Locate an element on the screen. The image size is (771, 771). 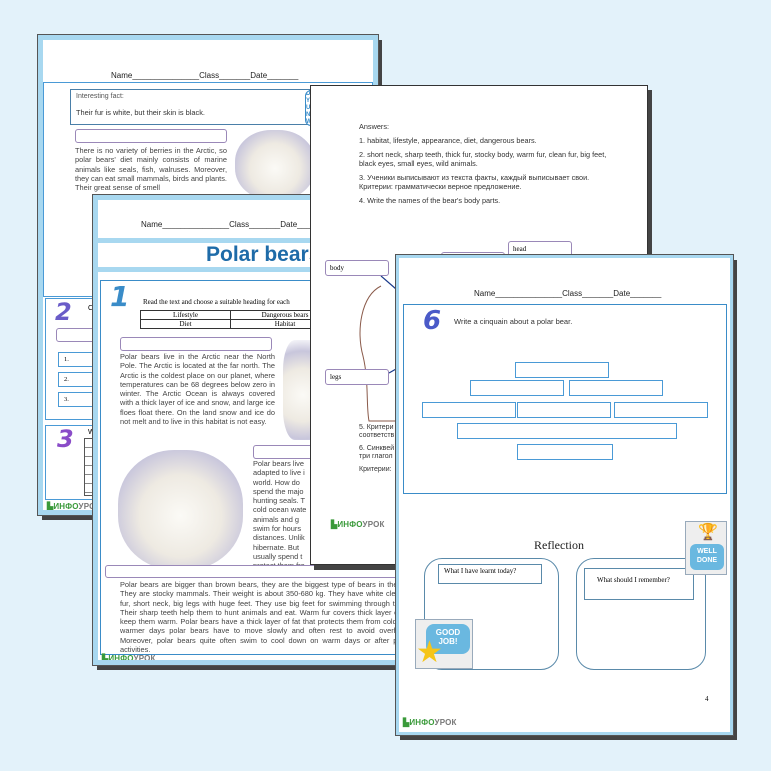
heading-box-appearance is located at coordinates (256, 571).